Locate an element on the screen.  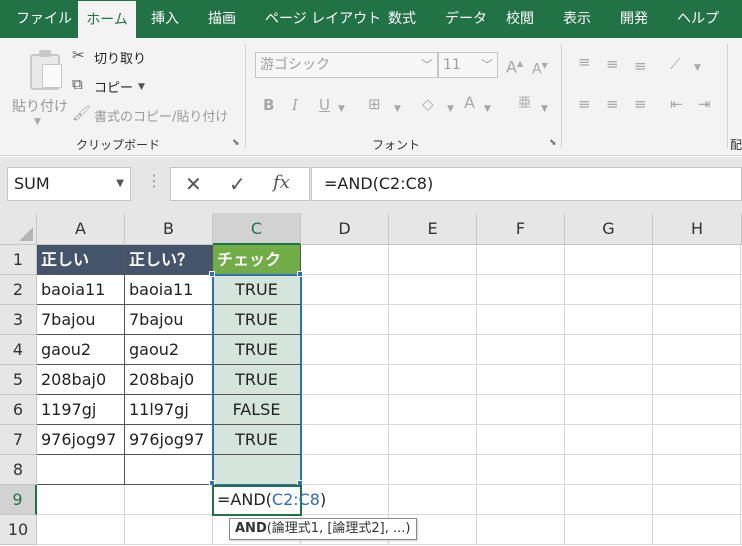
tab-view: 表示 is located at coordinates (577, 19).